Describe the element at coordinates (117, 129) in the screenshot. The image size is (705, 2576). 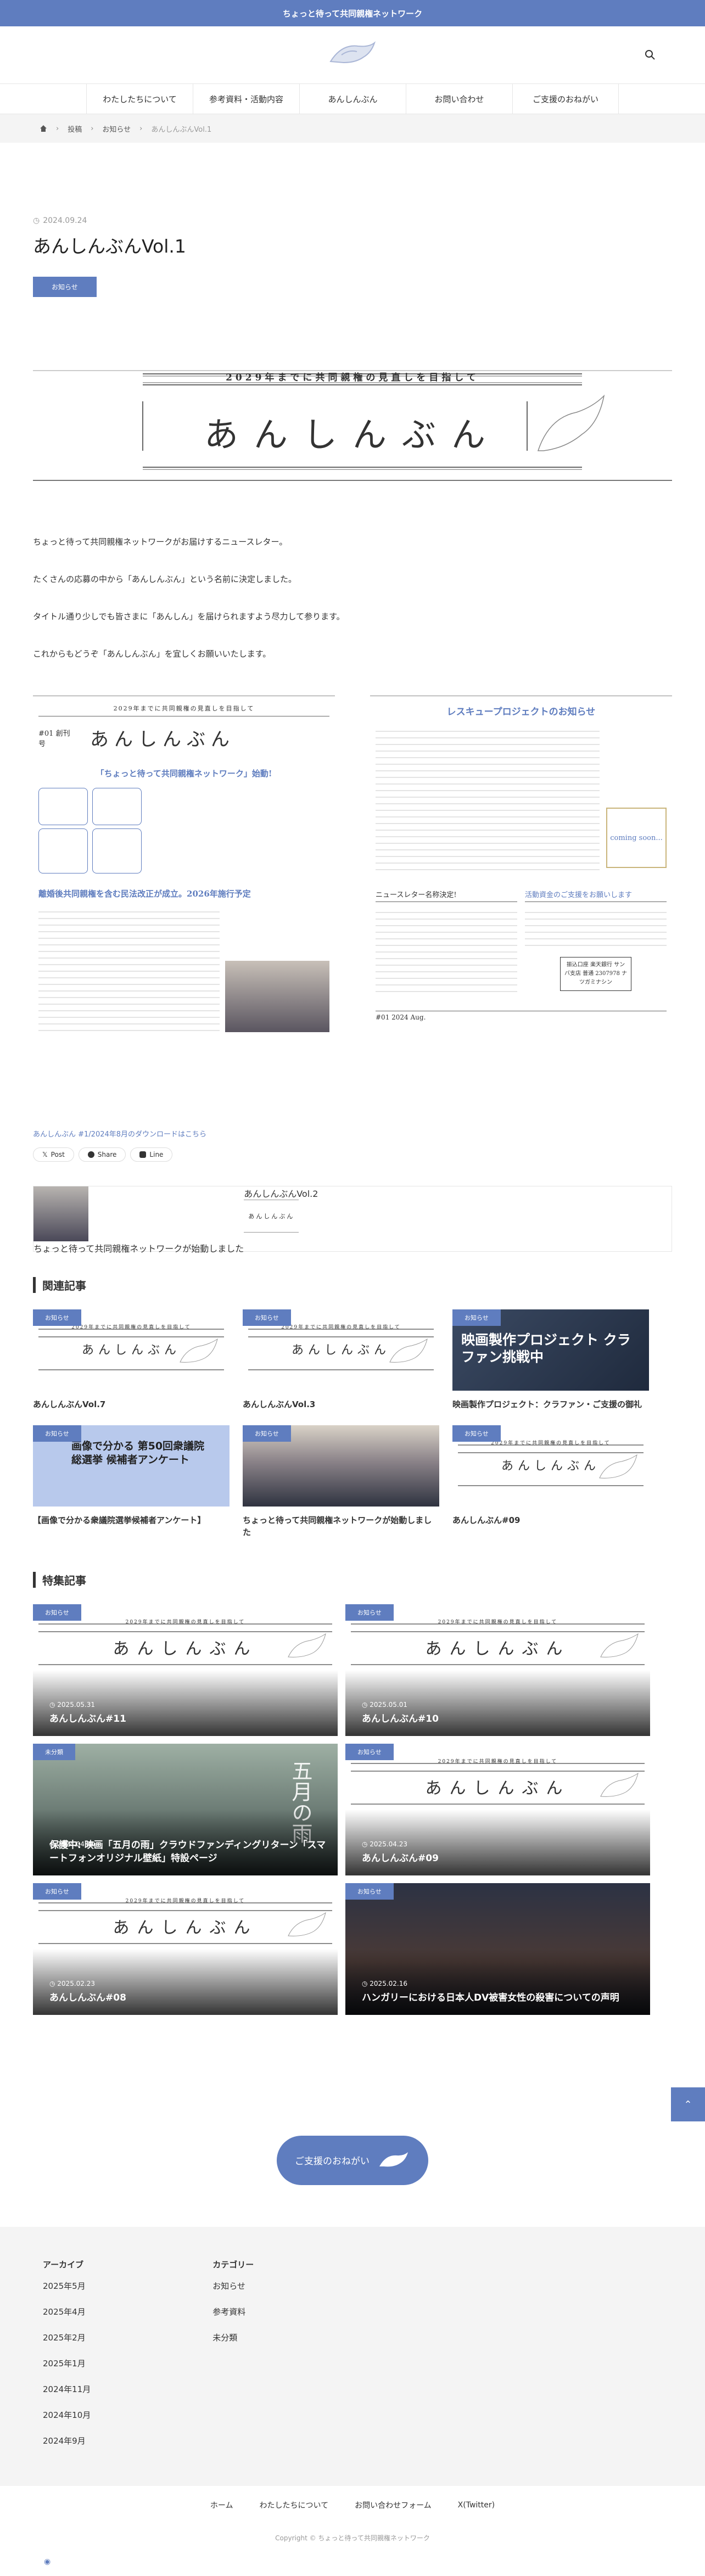
I see `breadcrumb-news: お知らせ` at that location.